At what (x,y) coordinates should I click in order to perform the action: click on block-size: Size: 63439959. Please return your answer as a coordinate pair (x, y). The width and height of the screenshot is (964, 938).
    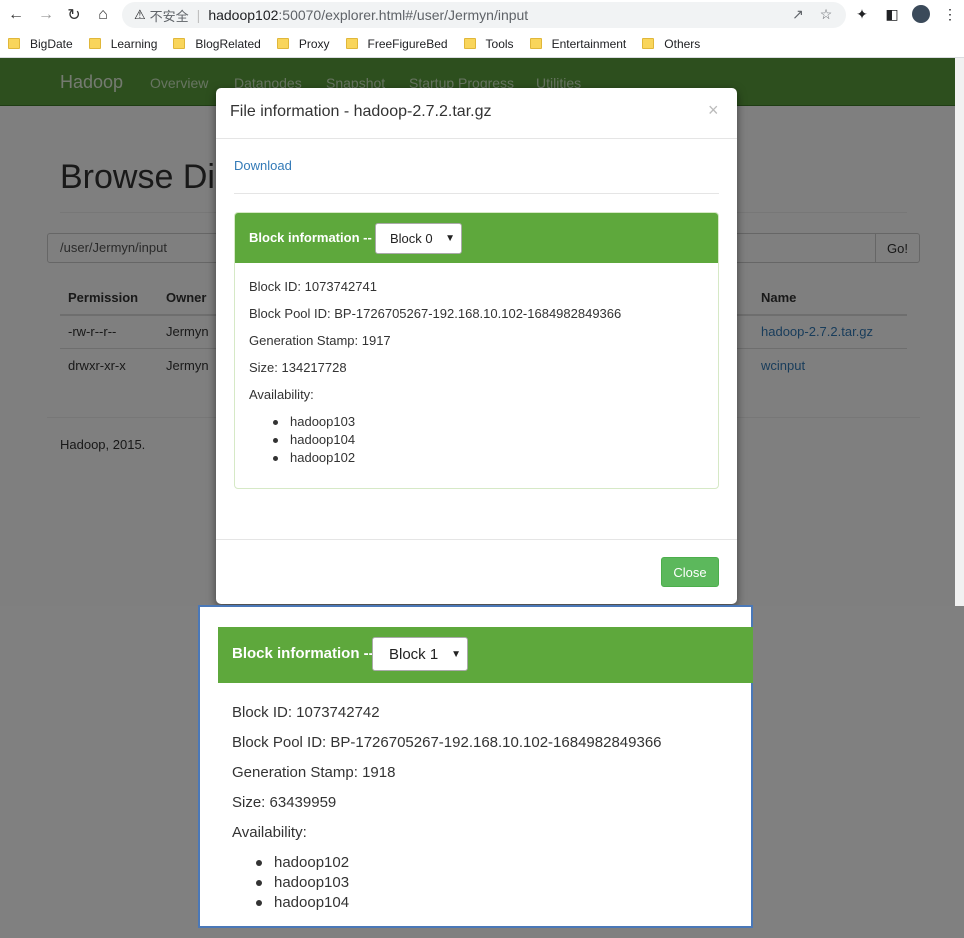
    Looking at the image, I should click on (284, 802).